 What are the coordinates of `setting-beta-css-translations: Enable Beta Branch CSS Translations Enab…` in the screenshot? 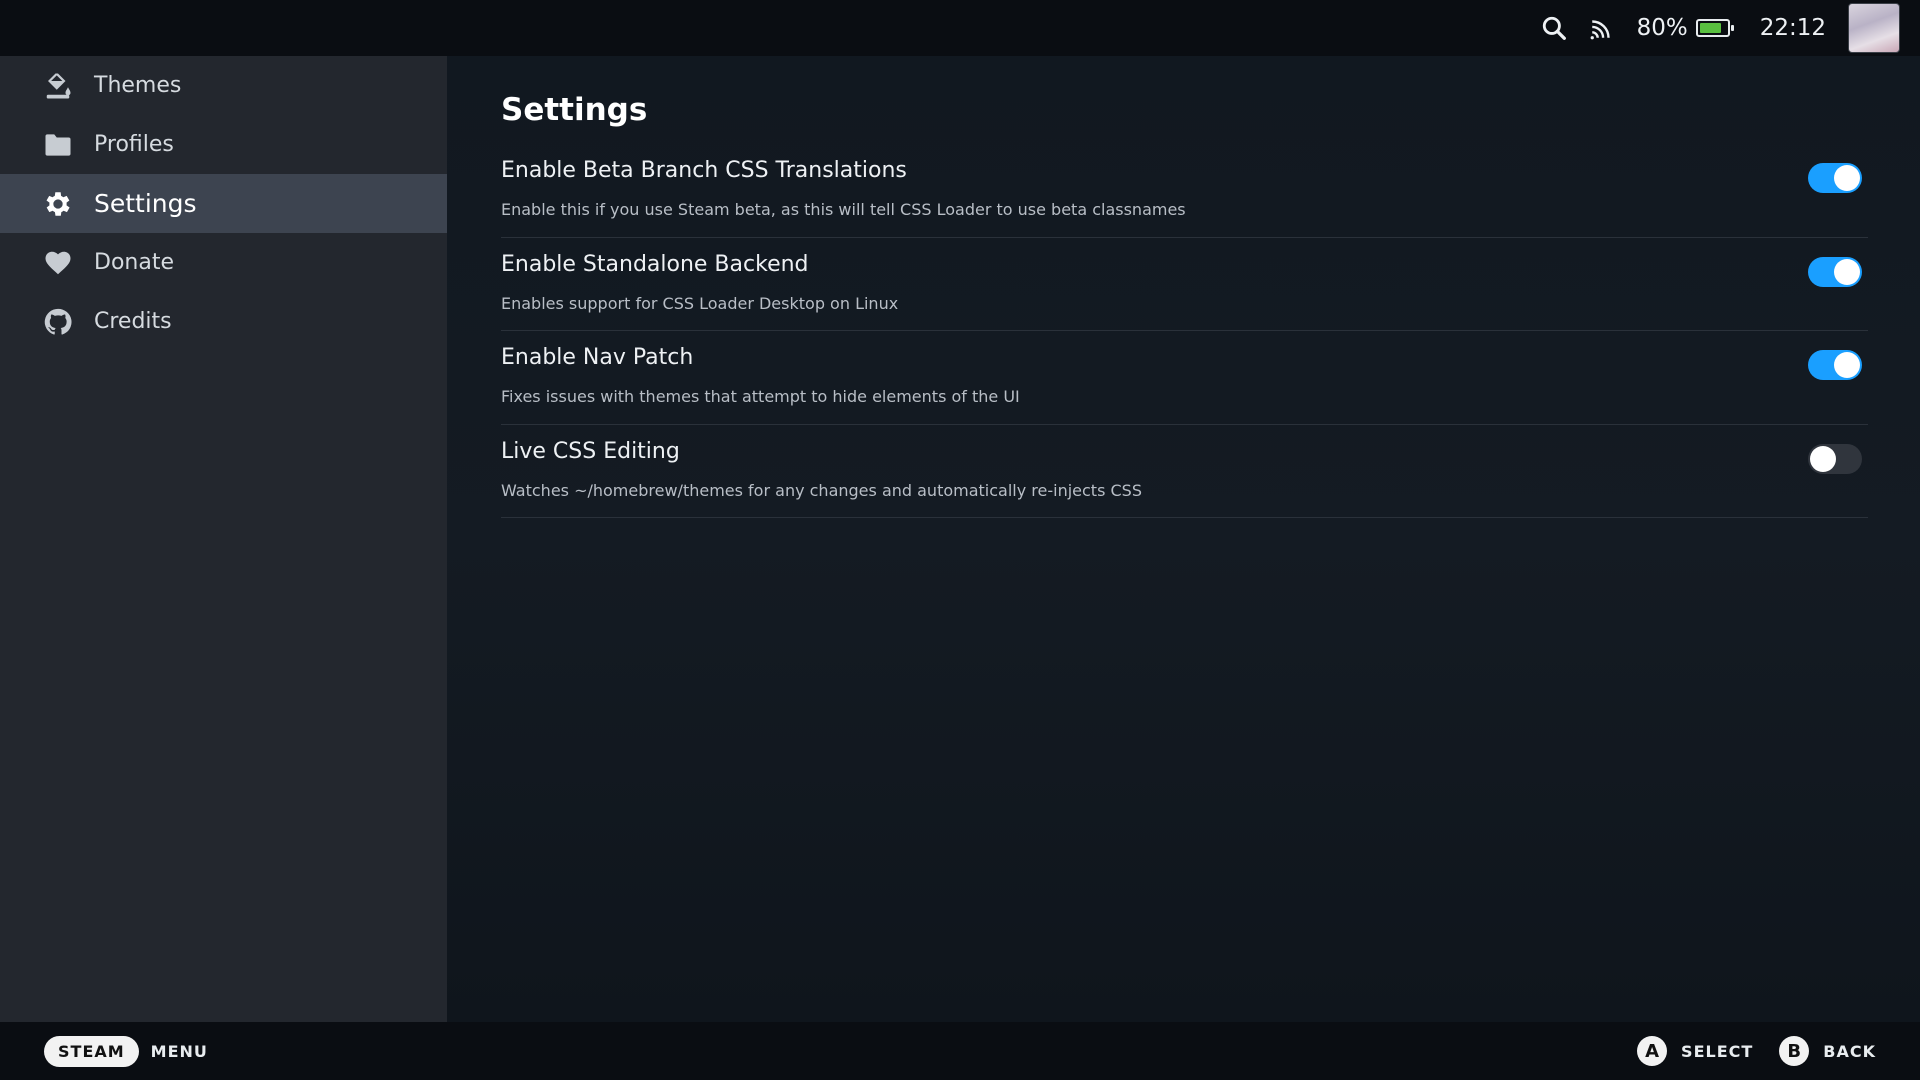 It's located at (1184, 191).